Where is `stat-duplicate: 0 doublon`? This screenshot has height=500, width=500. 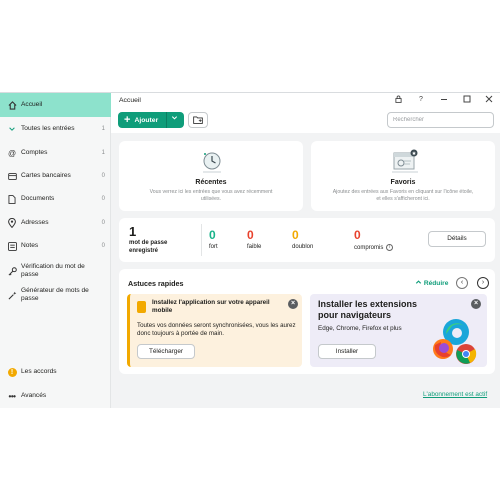
stat-duplicate: 0 doublon is located at coordinates (302, 239).